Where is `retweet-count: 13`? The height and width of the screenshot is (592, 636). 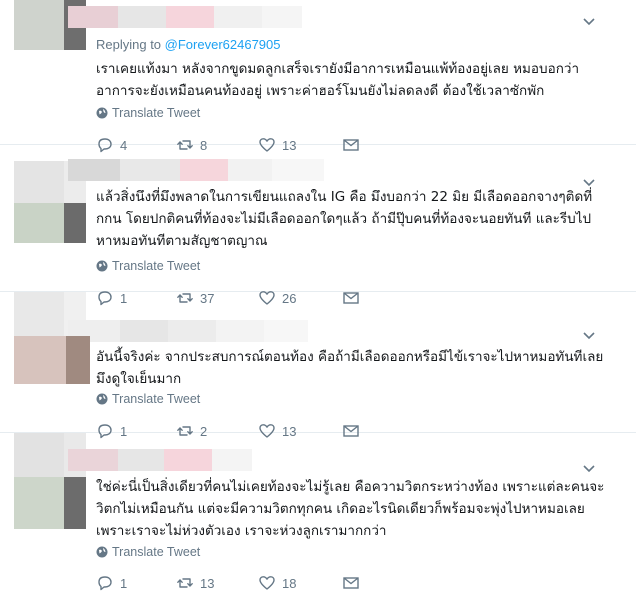 retweet-count: 13 is located at coordinates (207, 583).